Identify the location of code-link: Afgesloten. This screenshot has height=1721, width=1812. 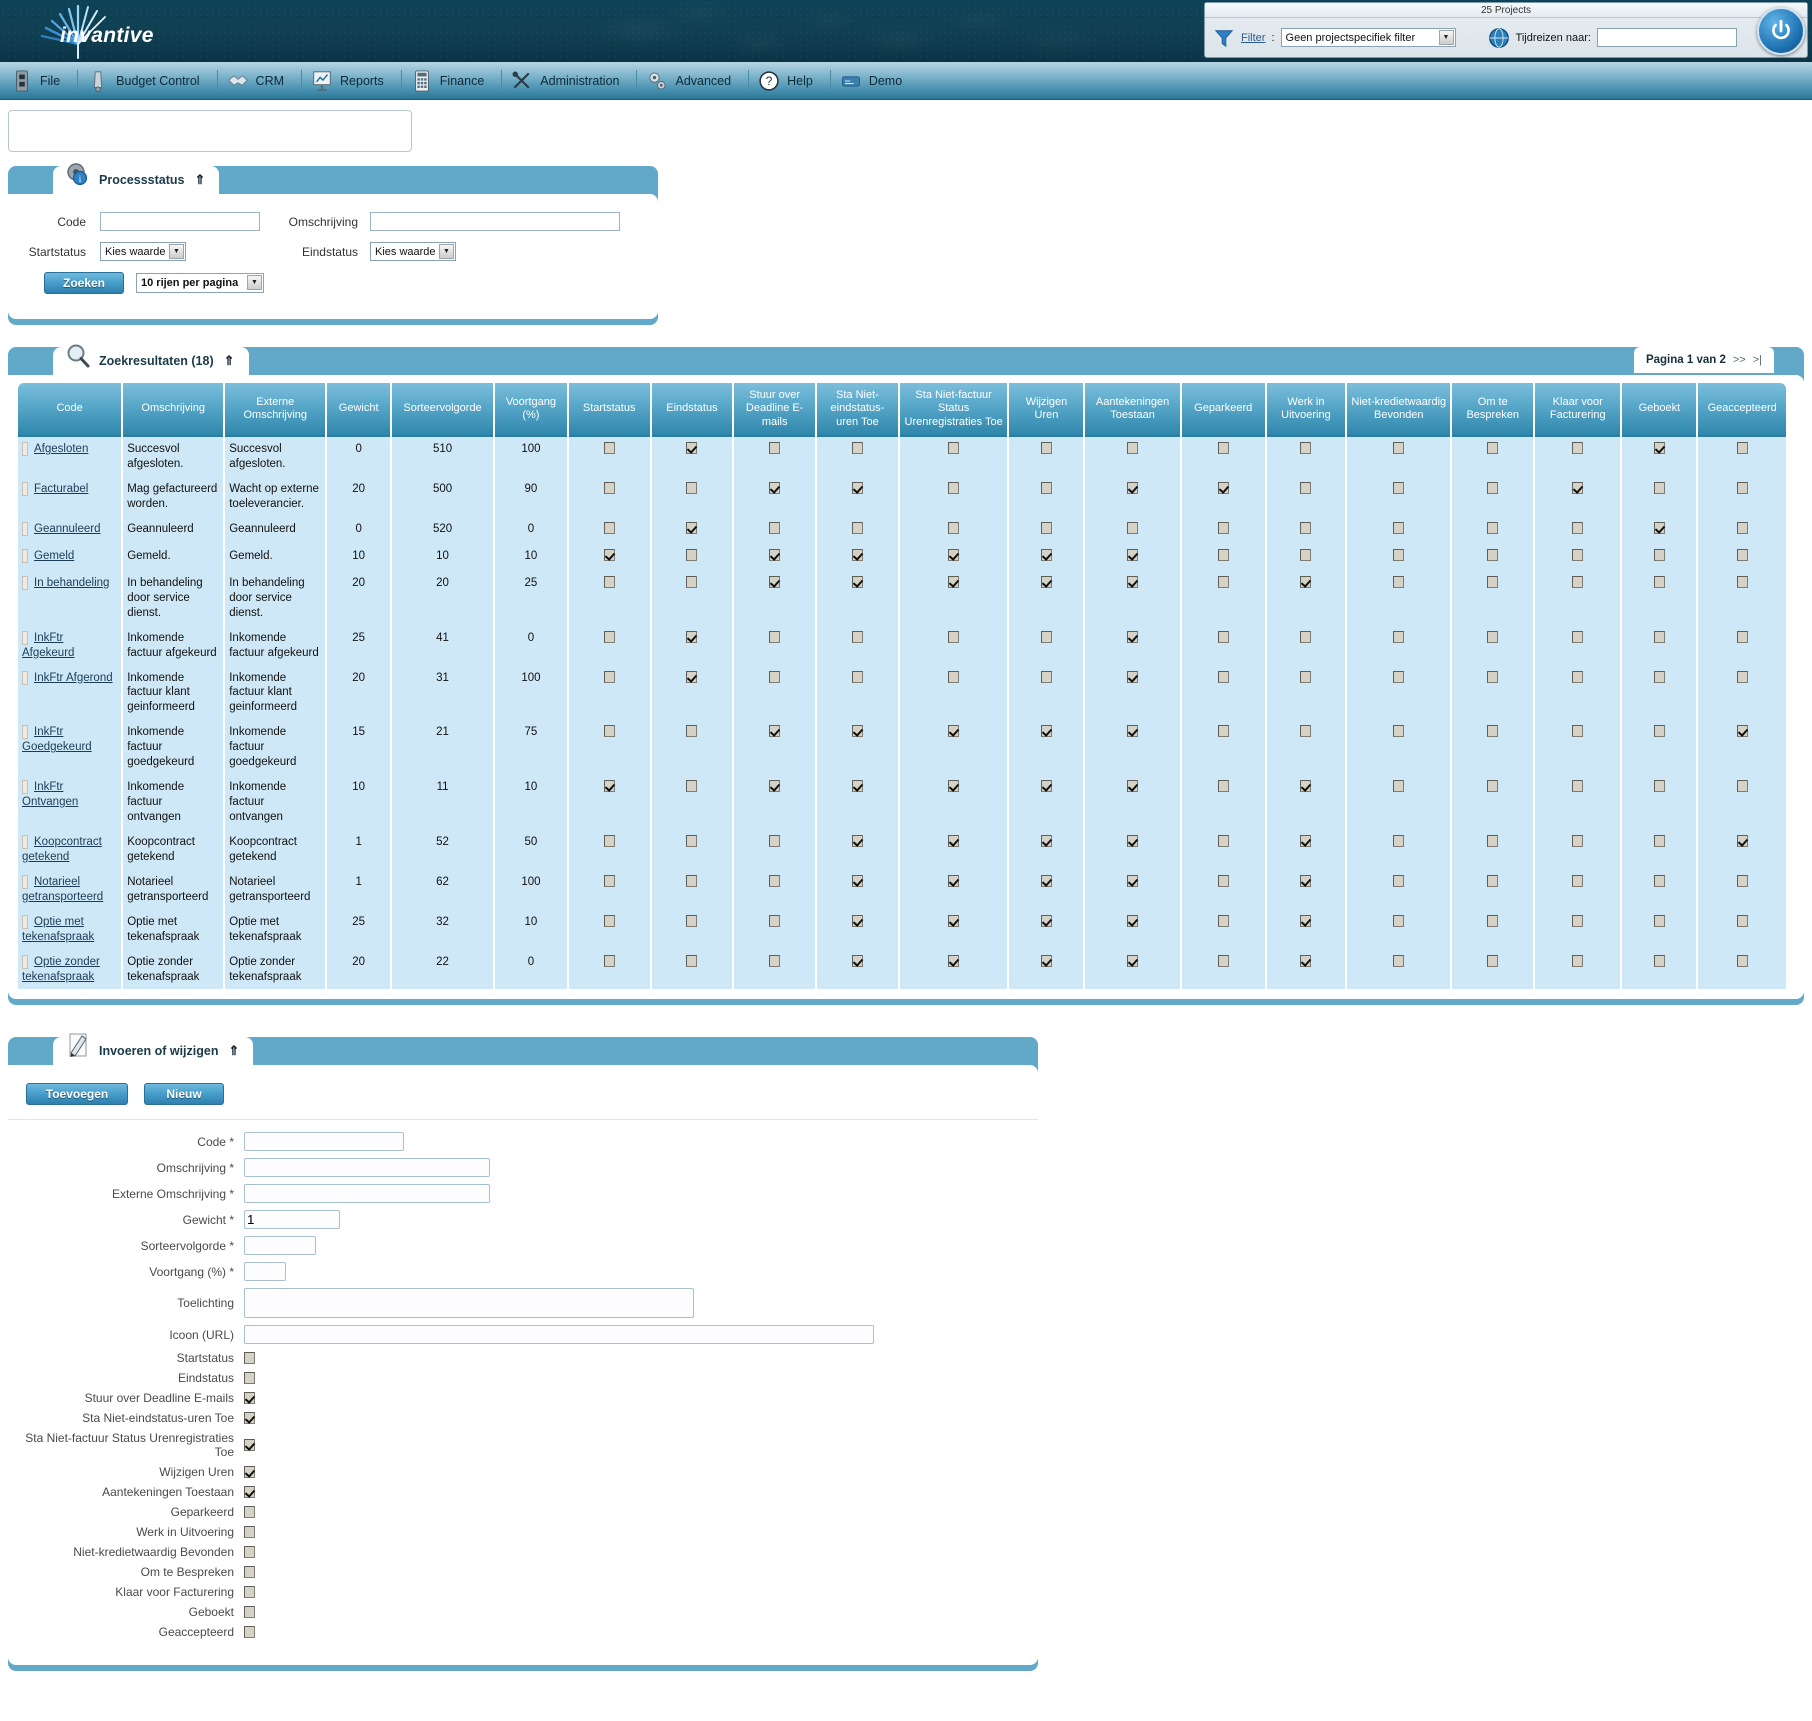
(61, 449).